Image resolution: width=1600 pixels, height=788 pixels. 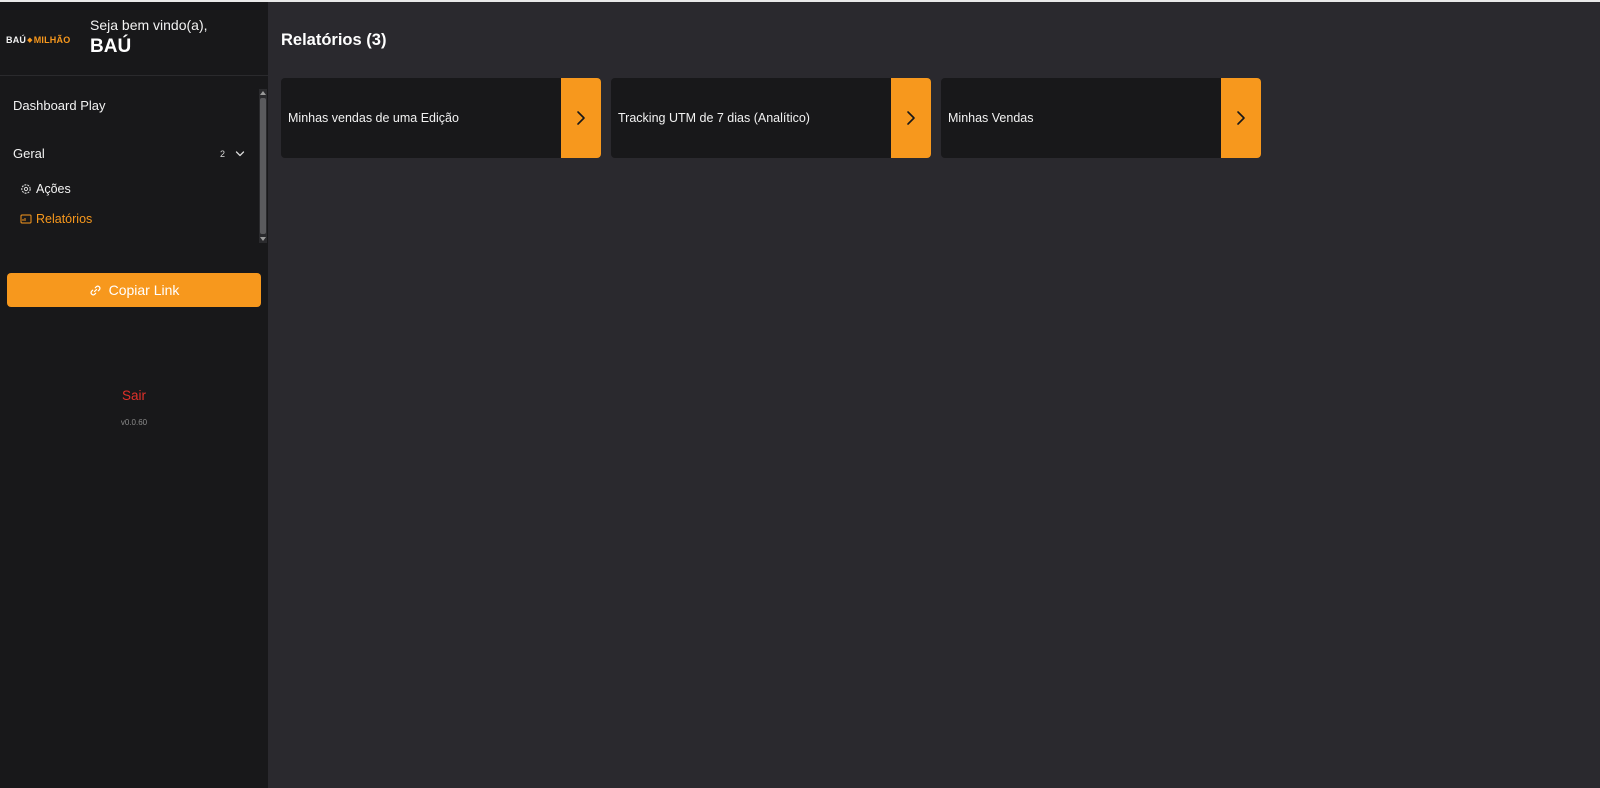 I want to click on user-name: BAÚ, so click(x=111, y=46).